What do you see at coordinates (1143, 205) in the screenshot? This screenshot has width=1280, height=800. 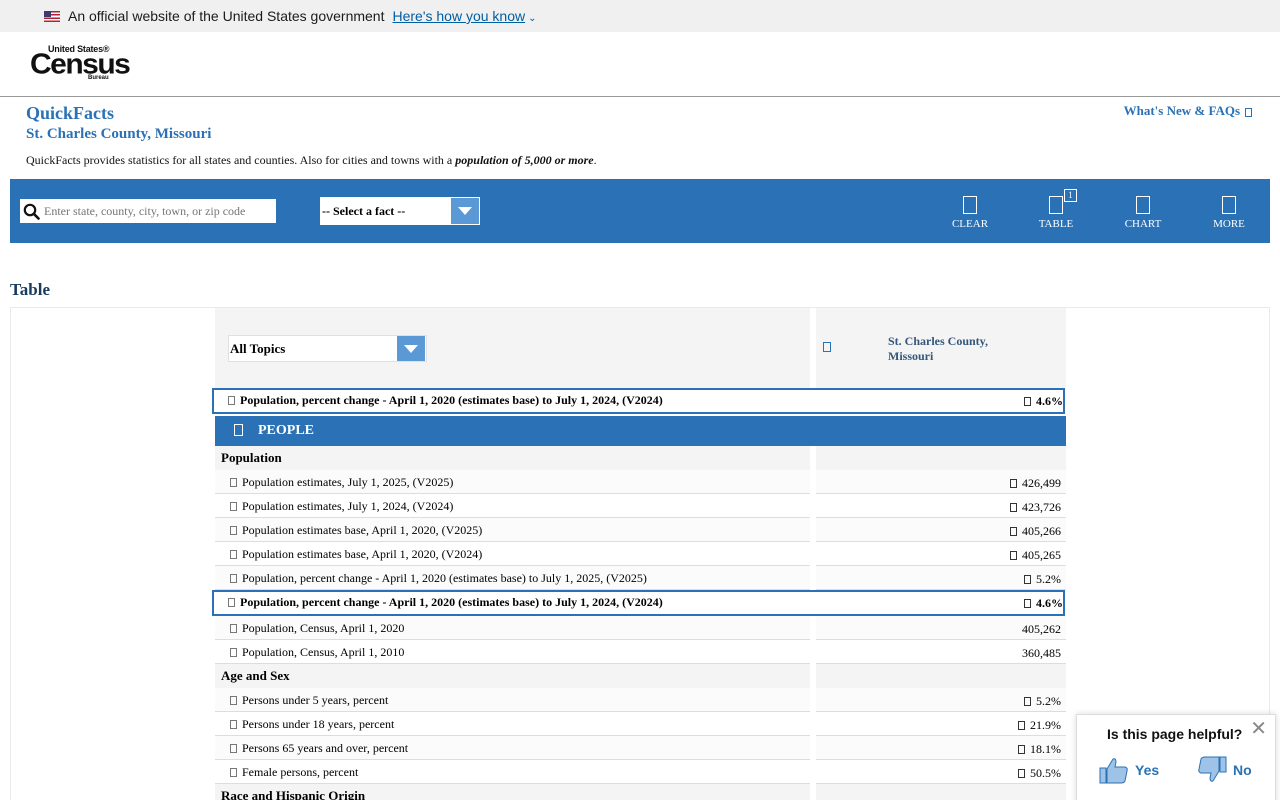 I see `chart-icon` at bounding box center [1143, 205].